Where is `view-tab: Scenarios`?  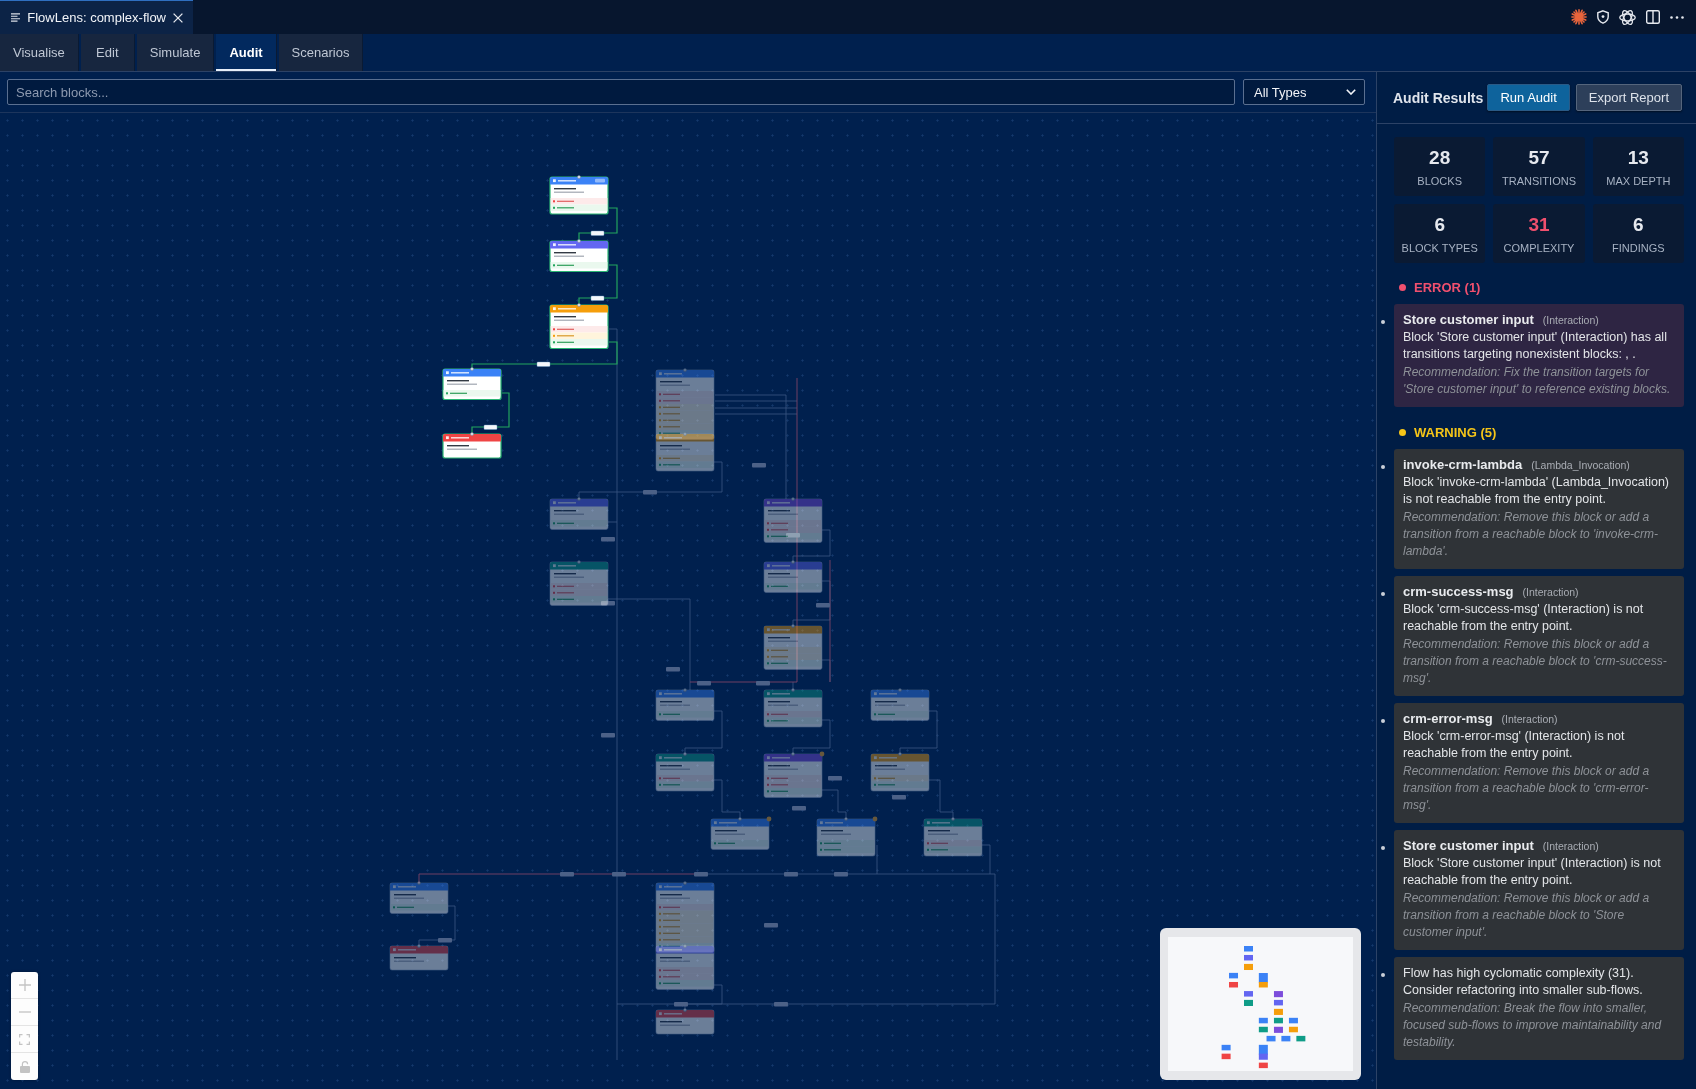 view-tab: Scenarios is located at coordinates (321, 52).